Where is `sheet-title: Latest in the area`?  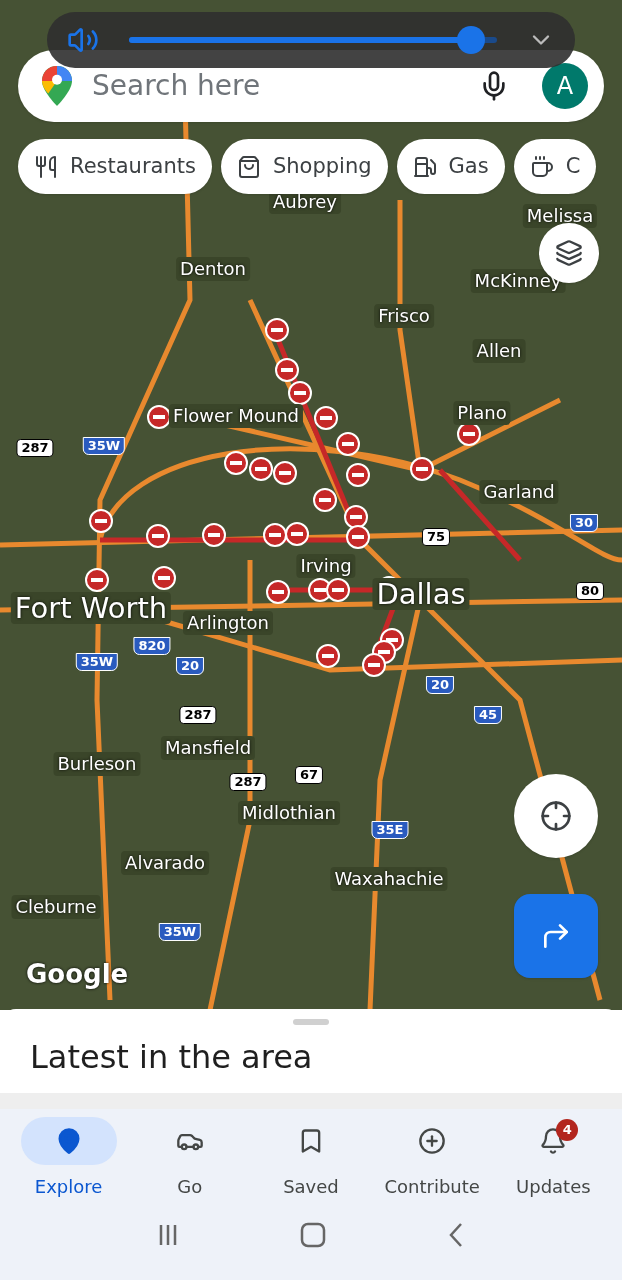
sheet-title: Latest in the area is located at coordinates (172, 1057).